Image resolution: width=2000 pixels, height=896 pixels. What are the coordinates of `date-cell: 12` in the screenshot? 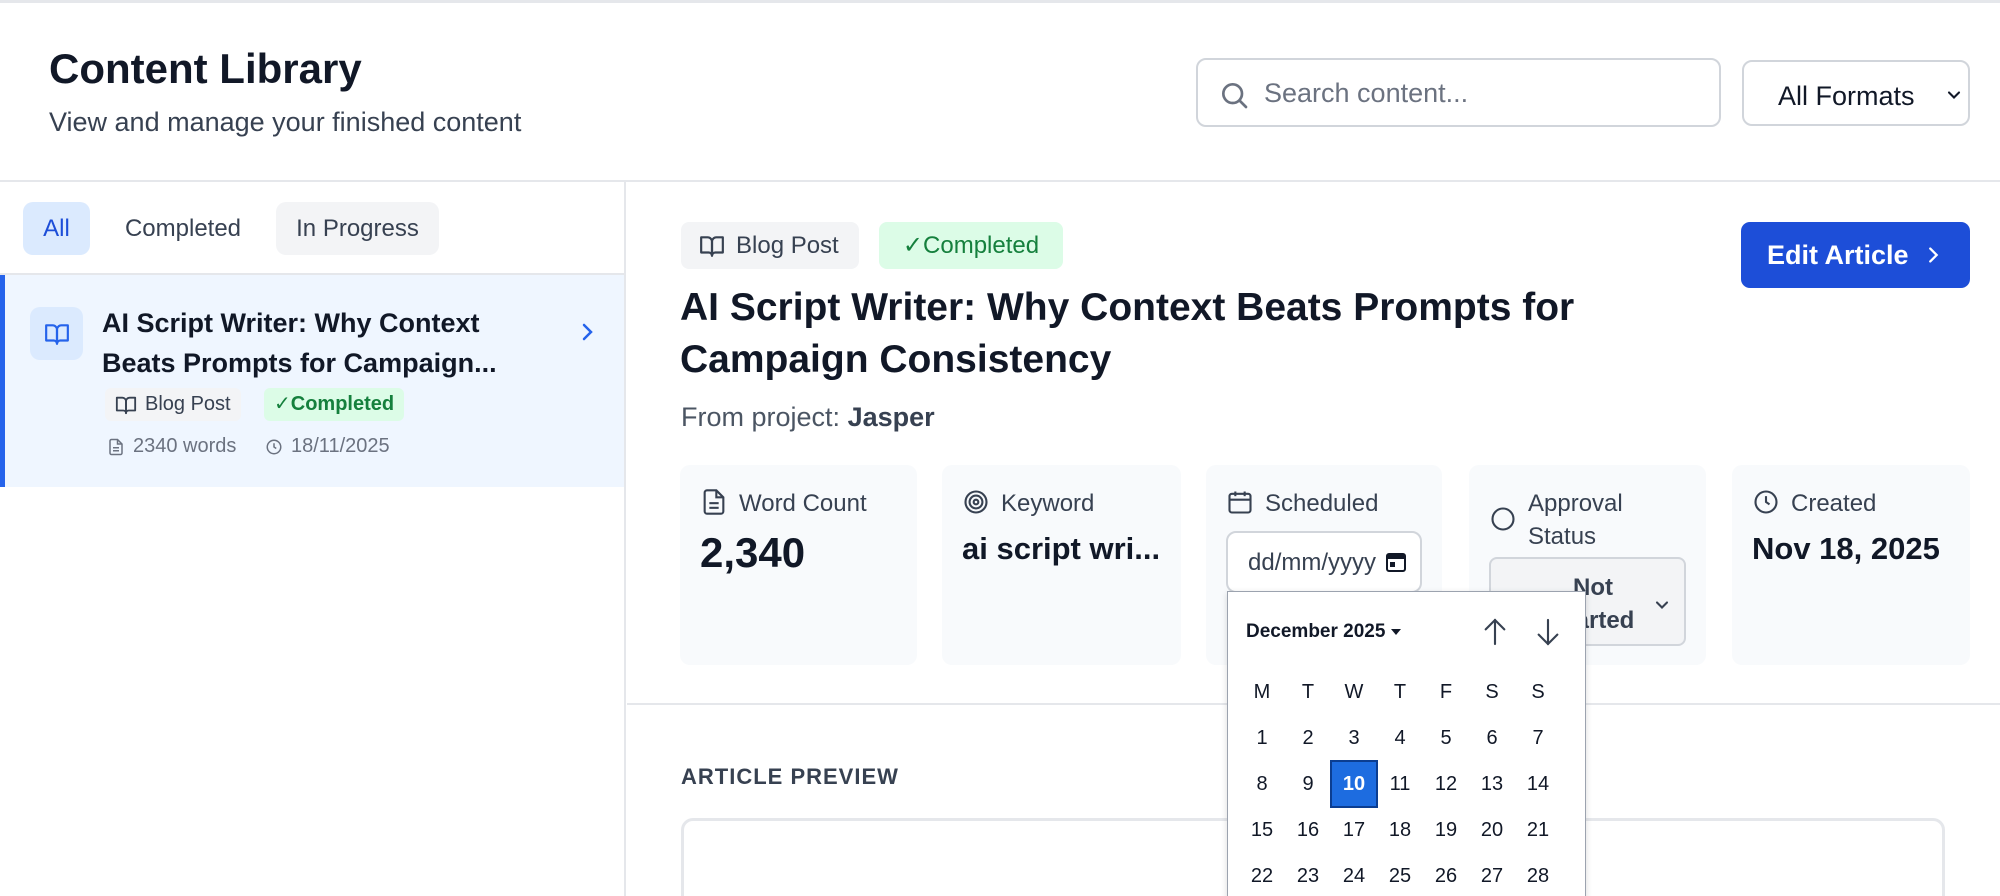 It's located at (1446, 784).